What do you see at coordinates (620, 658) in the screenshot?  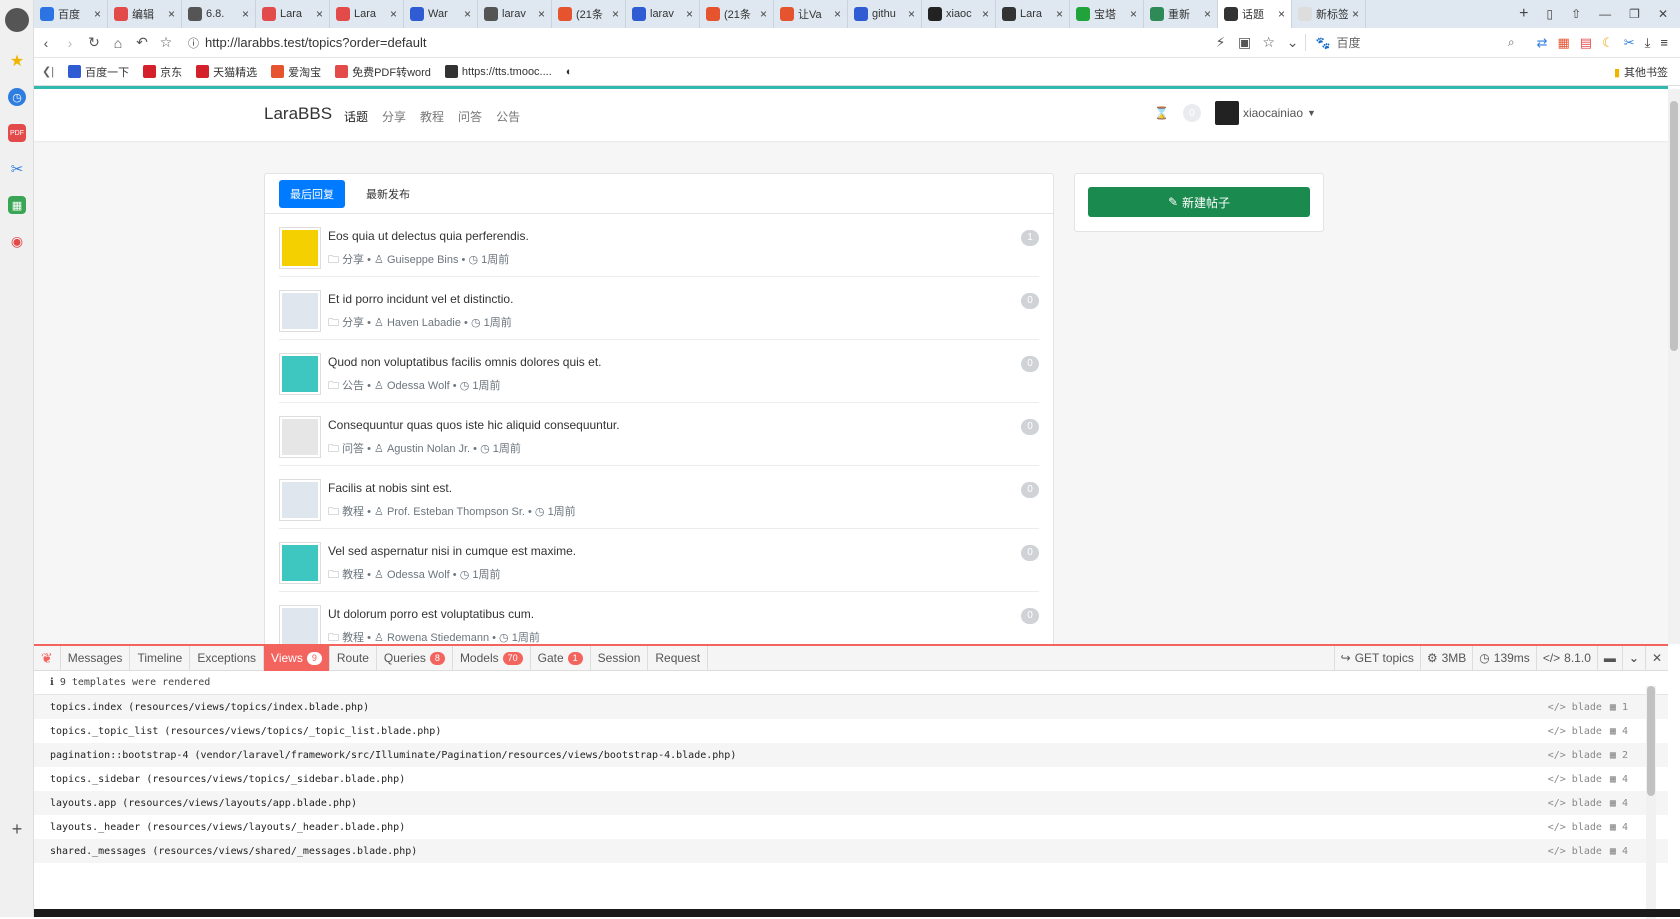 I see `debugbar-tab: Session` at bounding box center [620, 658].